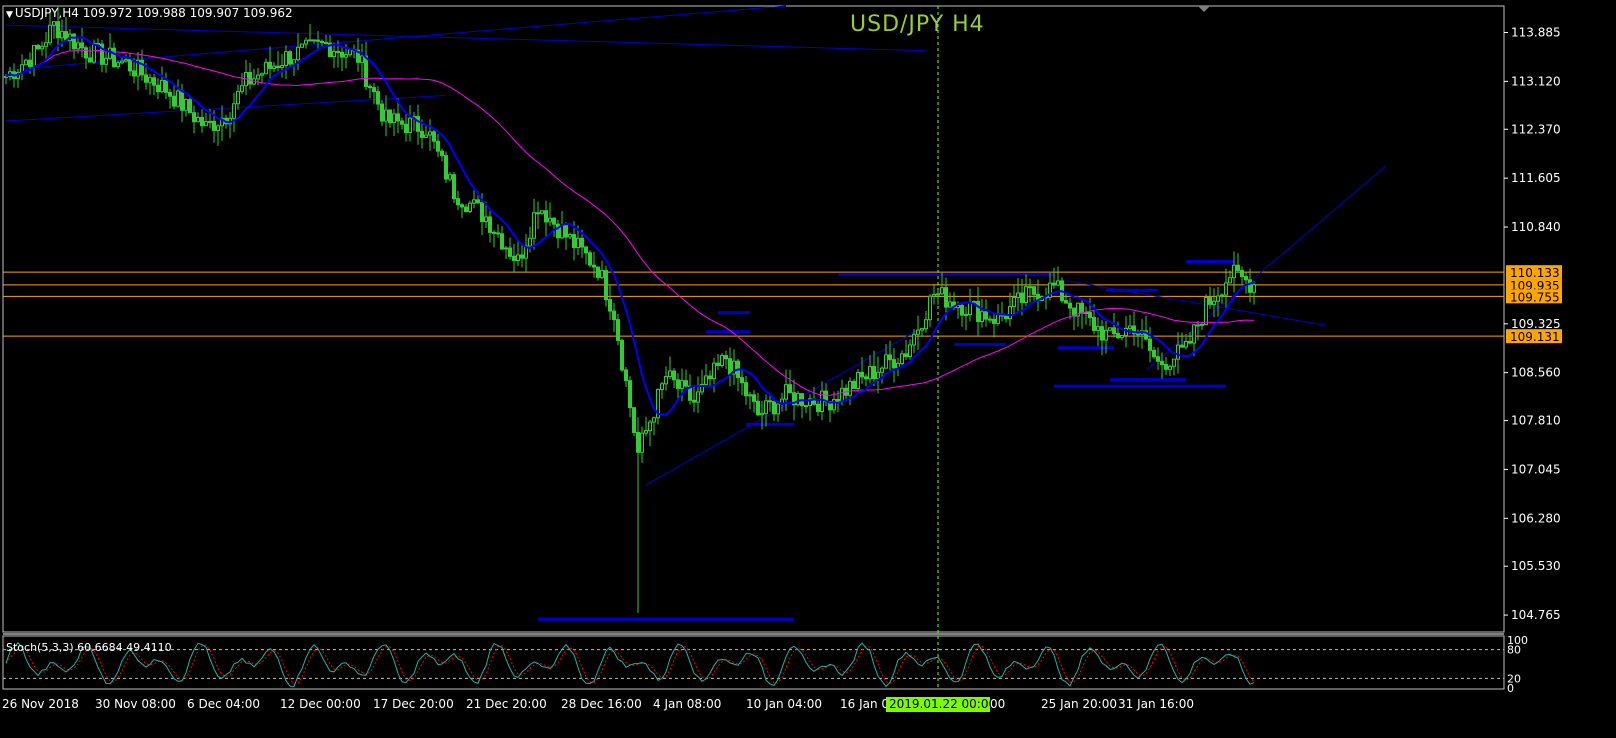 This screenshot has width=1616, height=738. I want to click on y-tick-label: 107.045, so click(1536, 469).